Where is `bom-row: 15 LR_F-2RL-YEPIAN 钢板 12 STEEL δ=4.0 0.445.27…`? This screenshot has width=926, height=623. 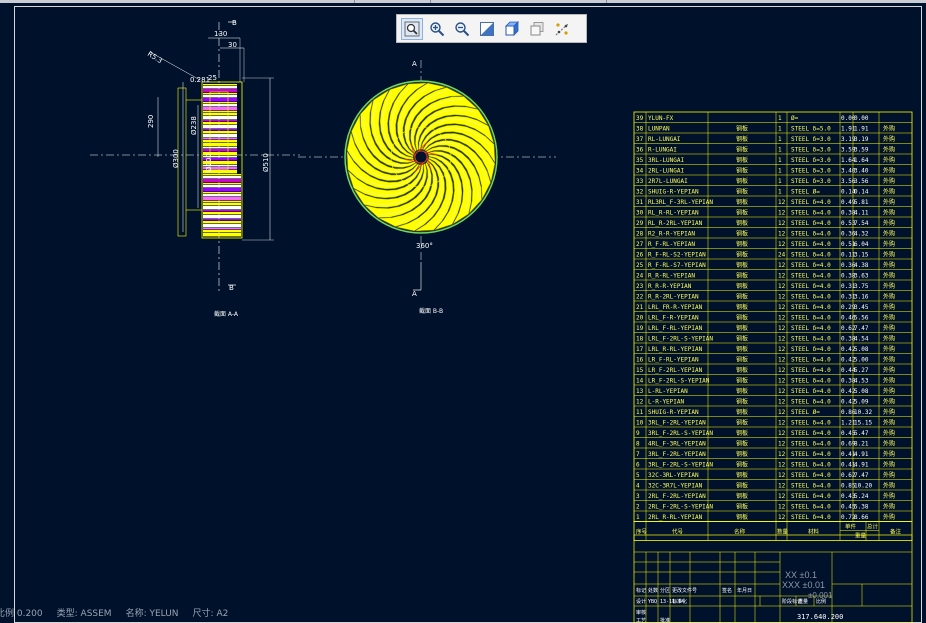 bom-row: 15 LR_F-2RL-YEPIAN 钢板 12 STEEL δ=4.0 0.445.27… is located at coordinates (765, 370).